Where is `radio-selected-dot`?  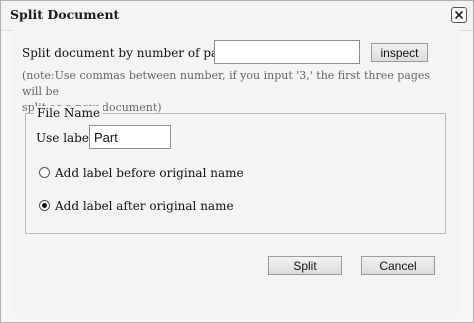 radio-selected-dot is located at coordinates (44, 205).